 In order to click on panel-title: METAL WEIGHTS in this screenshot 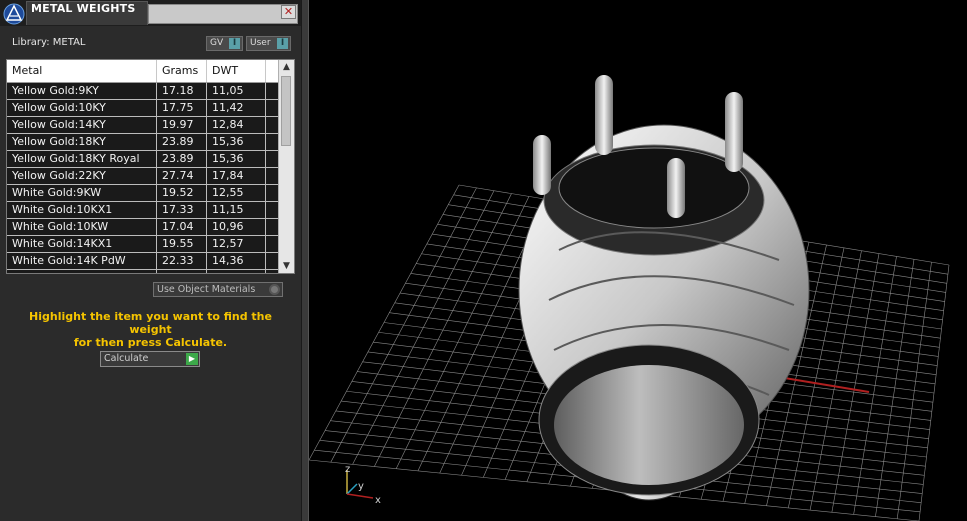, I will do `click(83, 8)`.